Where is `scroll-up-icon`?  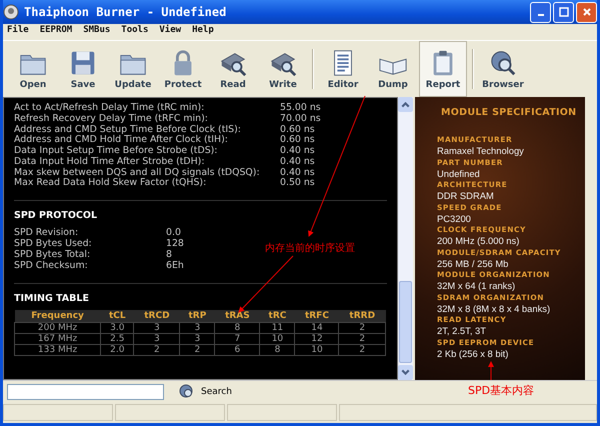
scroll-up-icon is located at coordinates (405, 104).